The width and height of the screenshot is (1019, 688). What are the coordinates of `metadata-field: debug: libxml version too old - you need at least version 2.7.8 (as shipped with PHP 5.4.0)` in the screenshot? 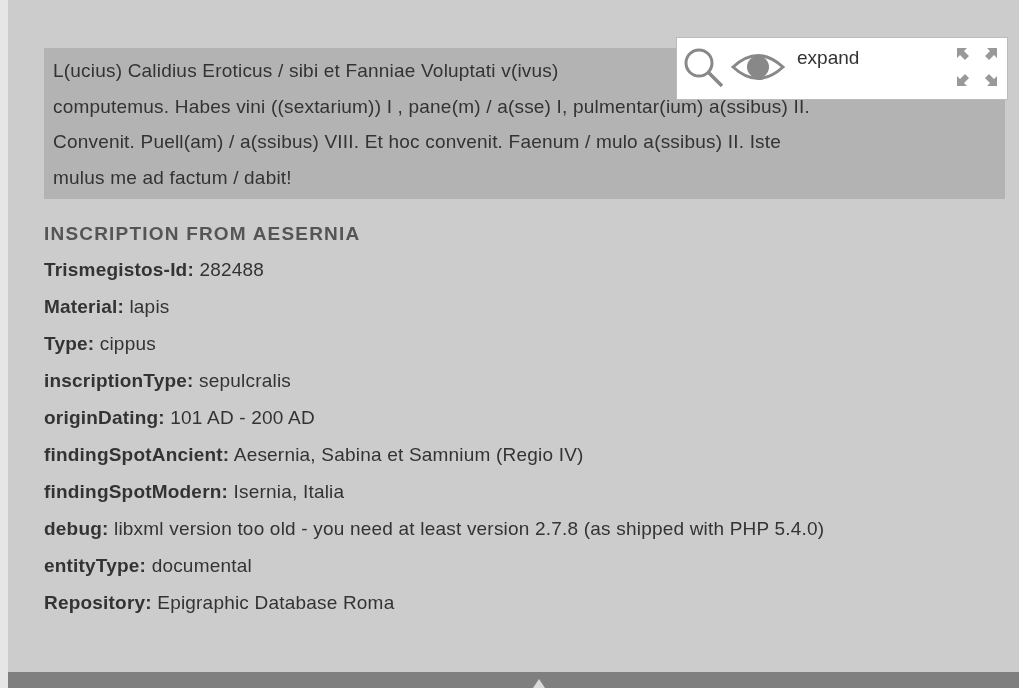 It's located at (509, 528).